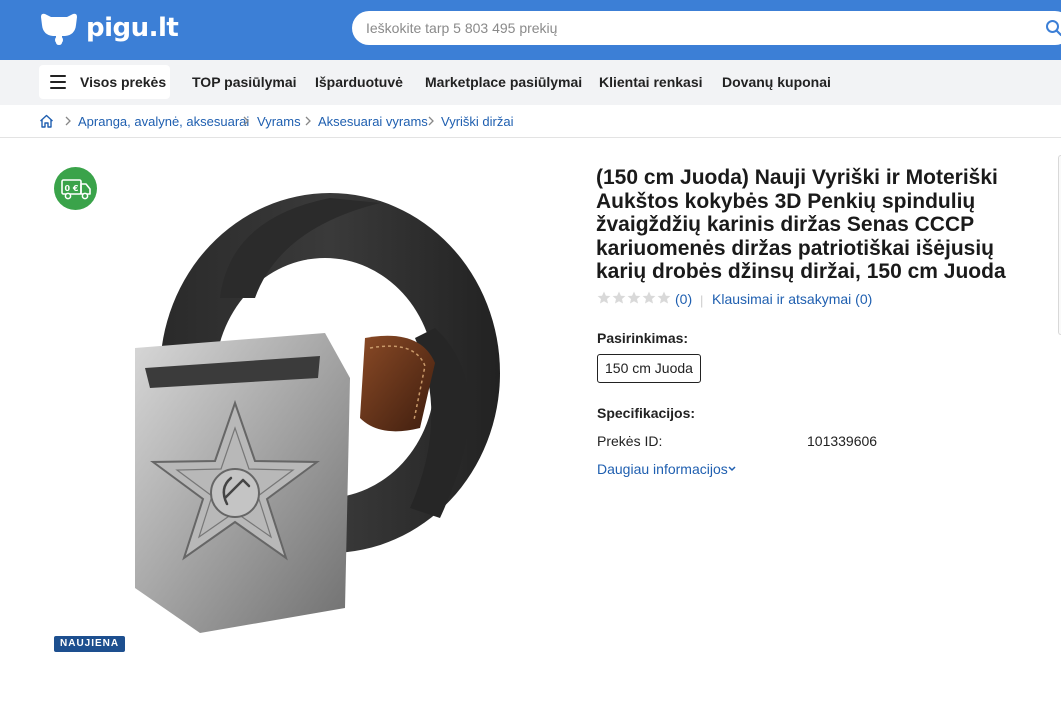  What do you see at coordinates (72, 188) in the screenshot?
I see `svg-text: 0 €` at bounding box center [72, 188].